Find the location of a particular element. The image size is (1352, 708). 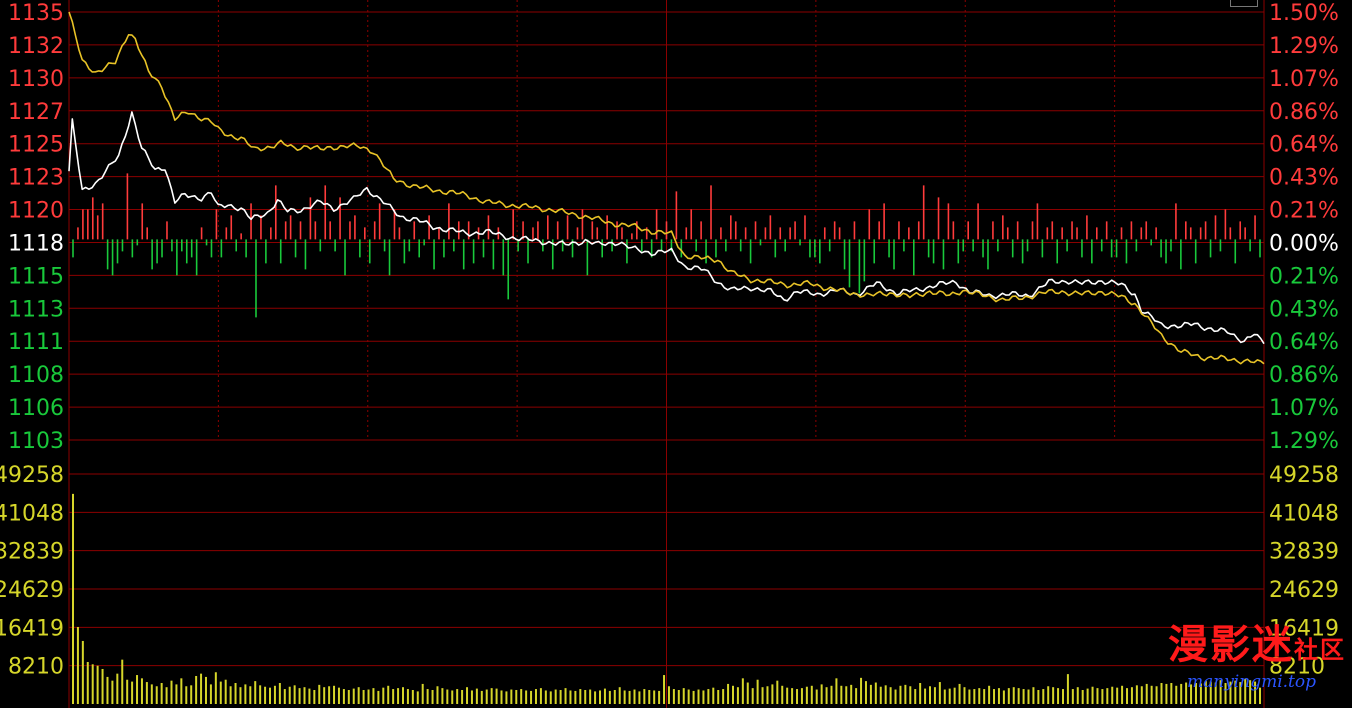

percent-tick-label-right: 1.50% is located at coordinates (1304, 13).